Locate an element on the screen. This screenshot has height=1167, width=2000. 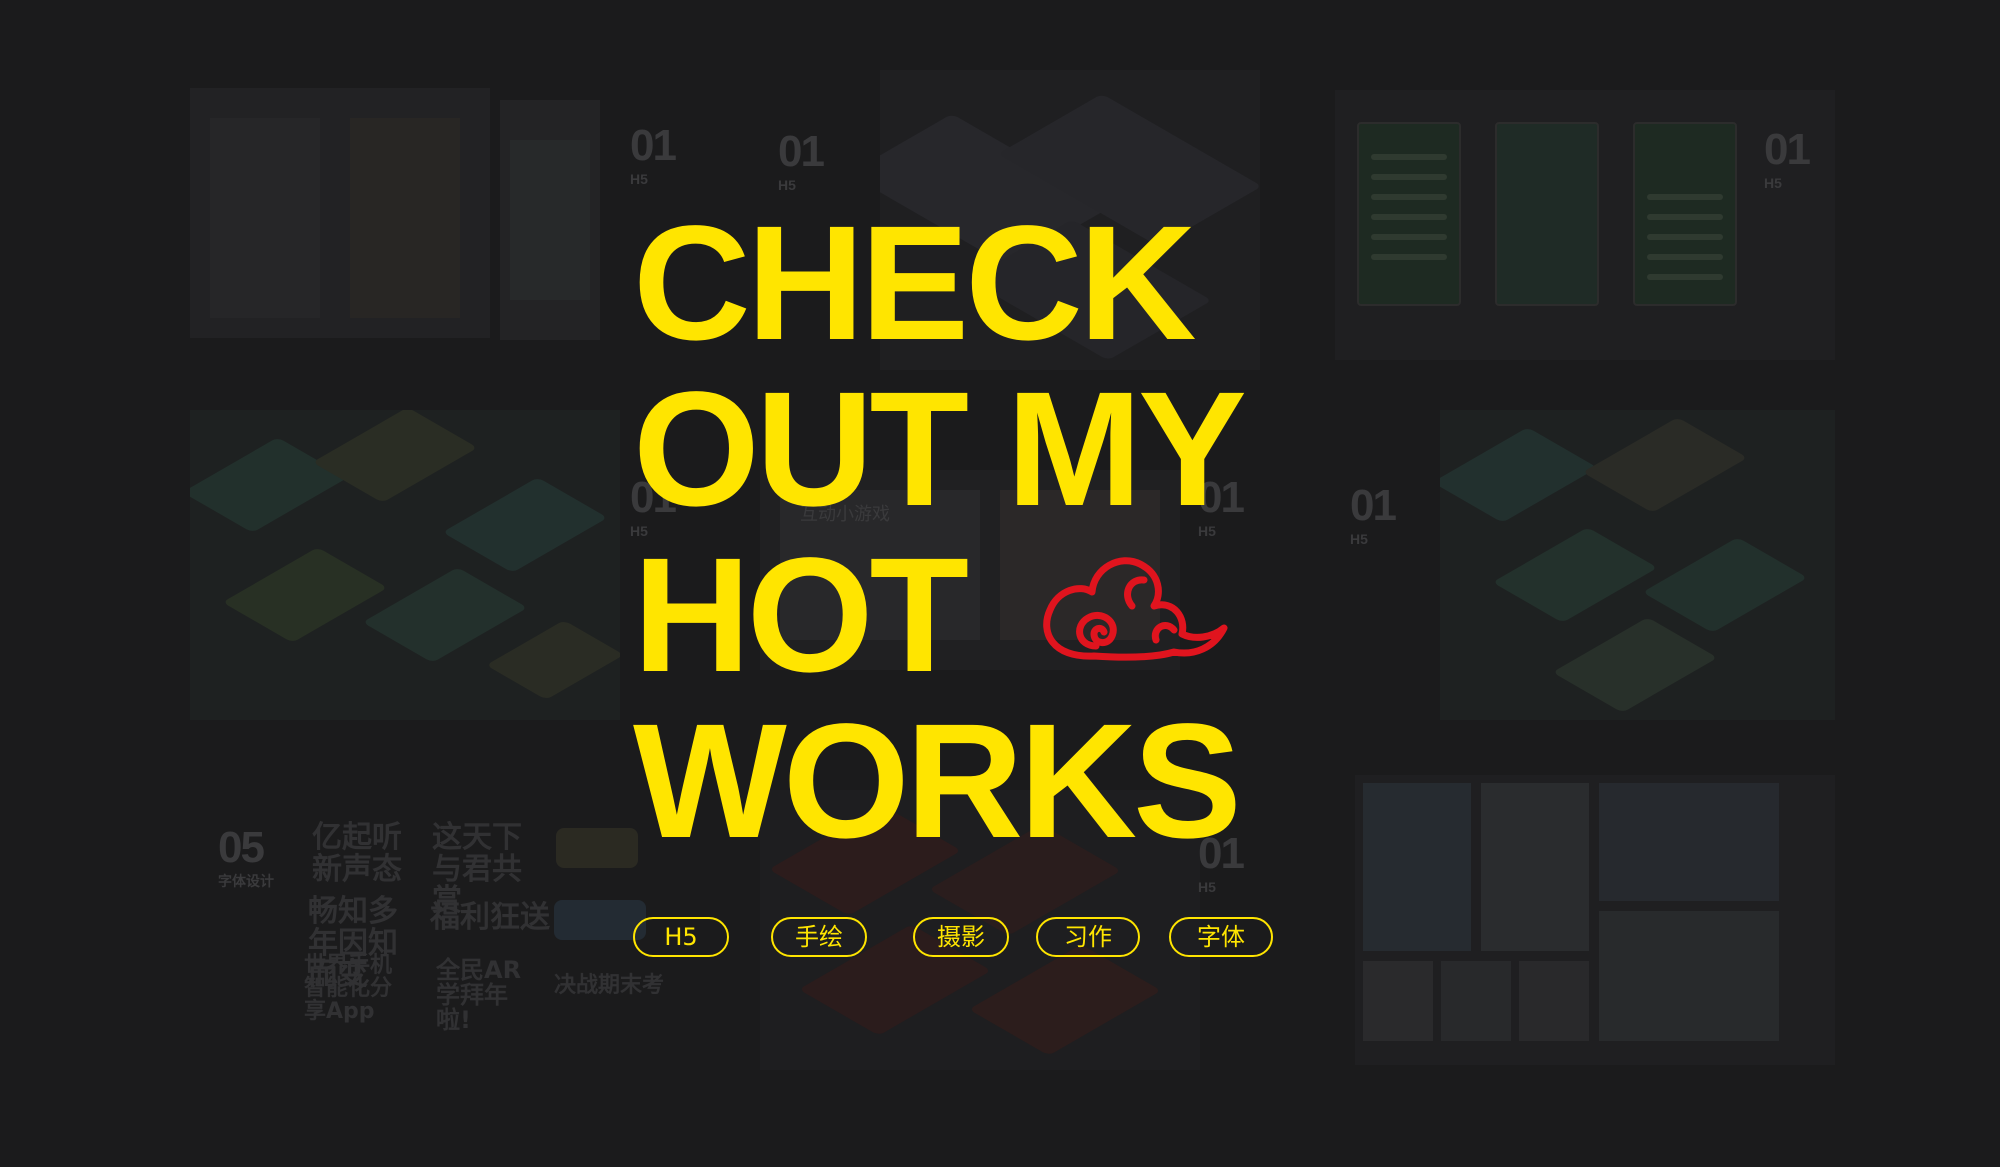
tag-typography: 字体 is located at coordinates (1221, 937).